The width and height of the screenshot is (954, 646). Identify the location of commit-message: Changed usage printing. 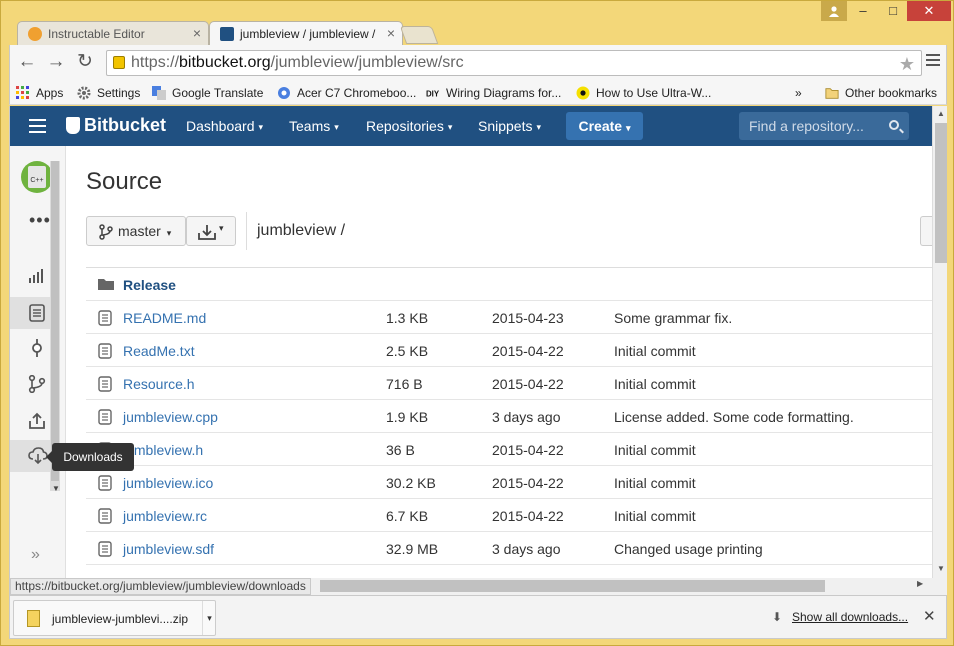
(688, 549).